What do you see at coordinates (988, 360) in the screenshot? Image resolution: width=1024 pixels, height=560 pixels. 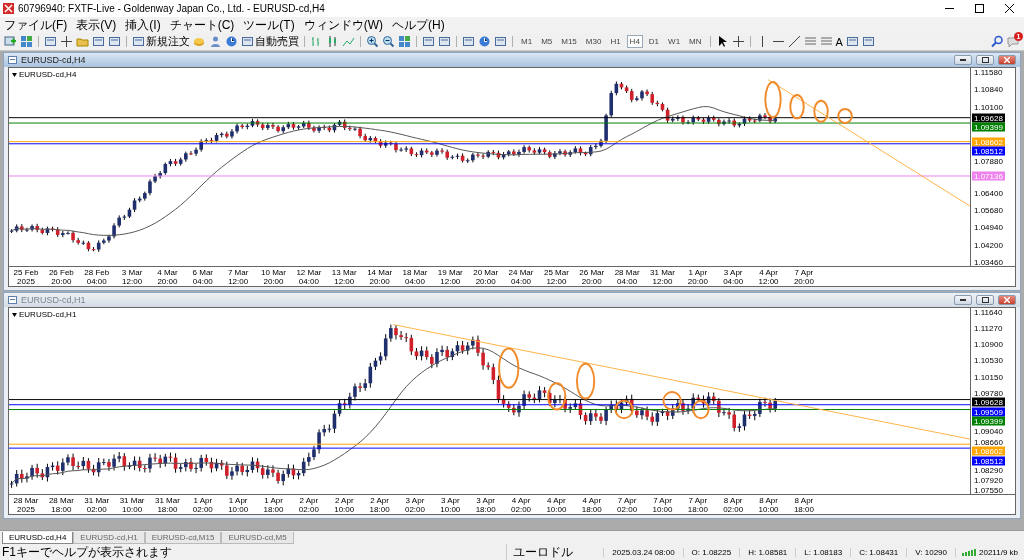 I see `price-tick: 1.10530` at bounding box center [988, 360].